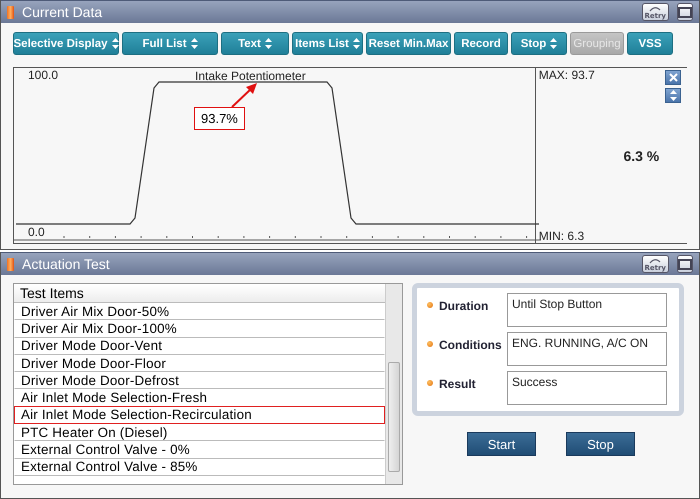  What do you see at coordinates (250, 76) in the screenshot?
I see `chart-title: Intake Potentiometer` at bounding box center [250, 76].